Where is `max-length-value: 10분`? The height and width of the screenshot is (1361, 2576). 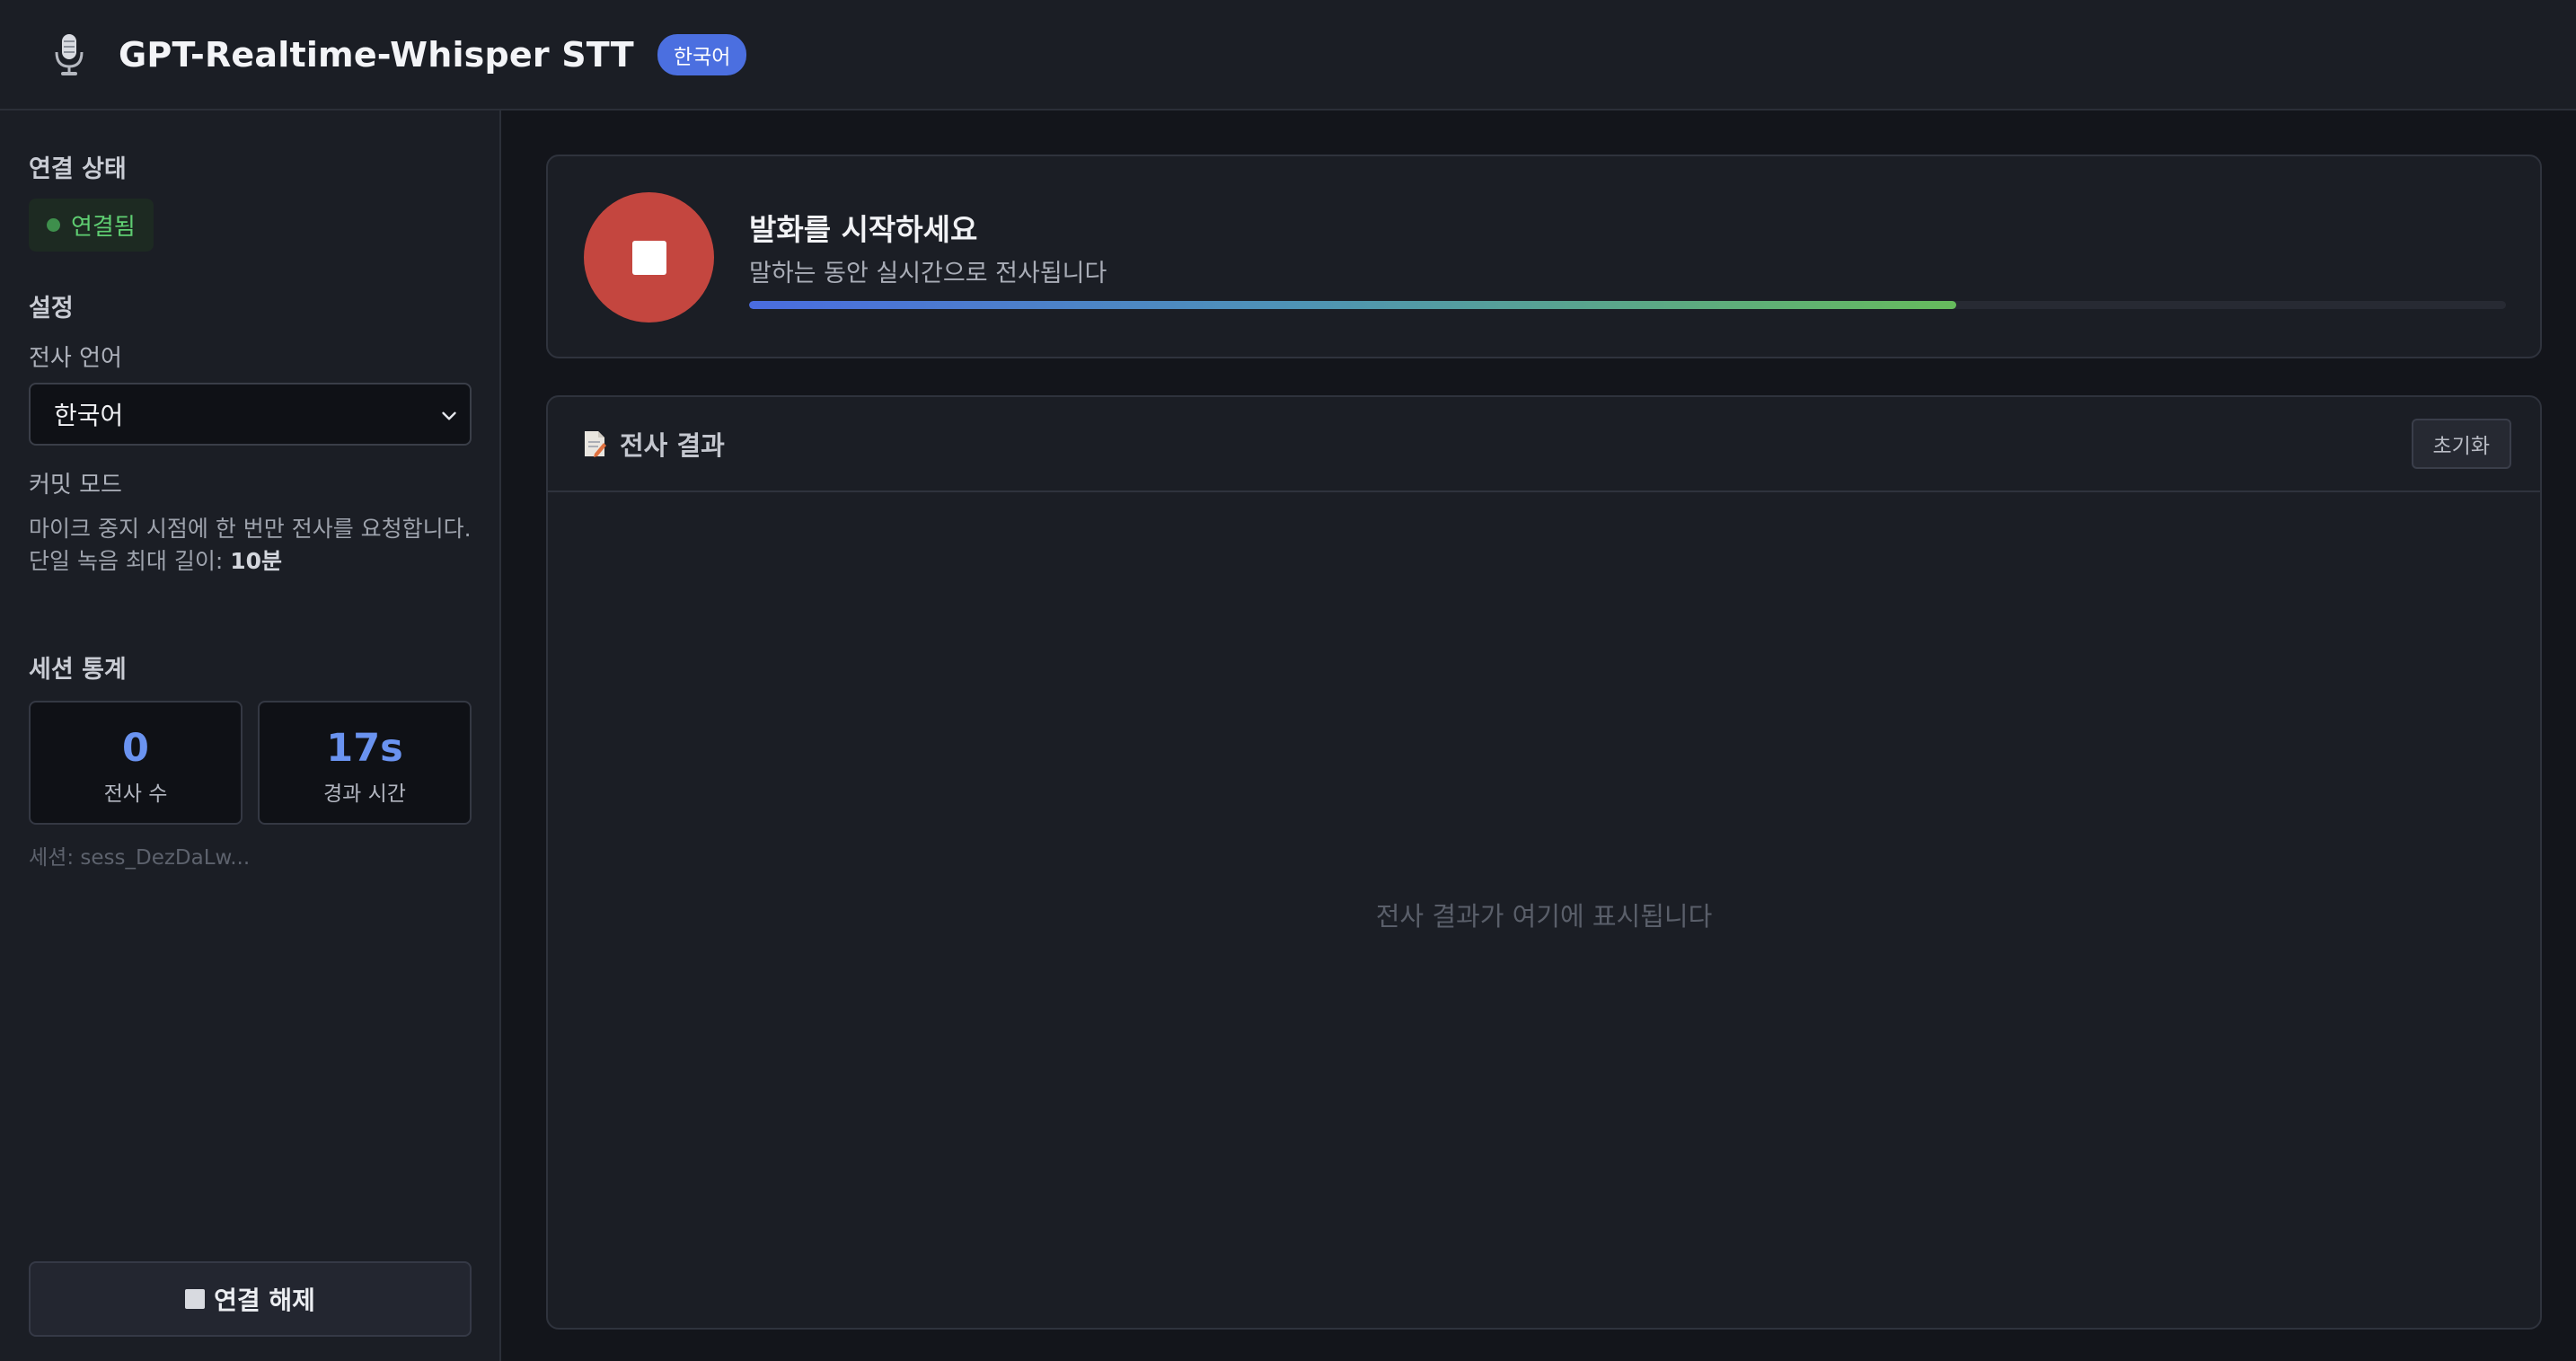
max-length-value: 10분 is located at coordinates (256, 561).